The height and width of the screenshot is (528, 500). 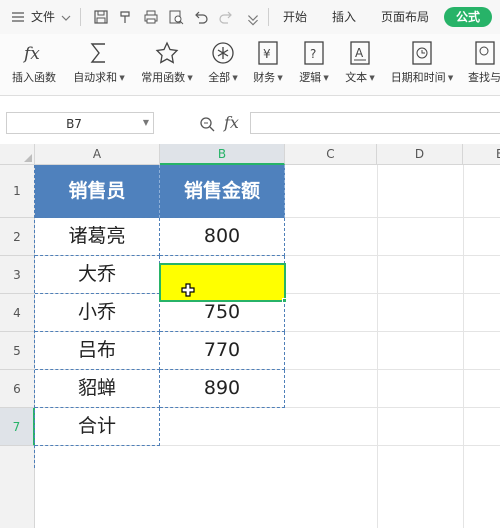 What do you see at coordinates (17, 487) in the screenshot?
I see `row-header-empty` at bounding box center [17, 487].